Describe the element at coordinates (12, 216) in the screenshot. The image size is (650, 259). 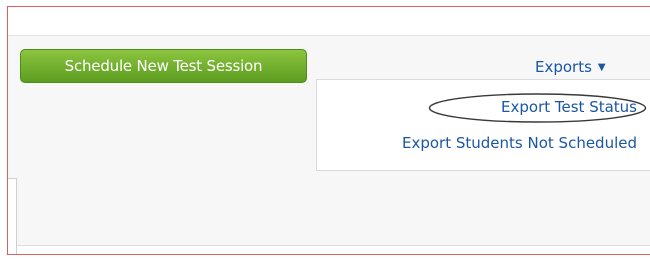
I see `side-box` at that location.